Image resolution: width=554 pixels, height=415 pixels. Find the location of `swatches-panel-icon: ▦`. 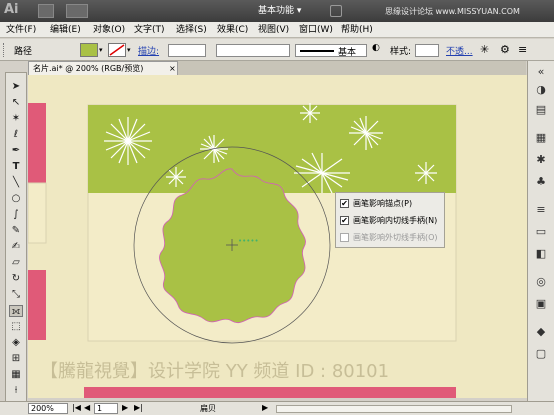

swatches-panel-icon: ▦ is located at coordinates (541, 138).